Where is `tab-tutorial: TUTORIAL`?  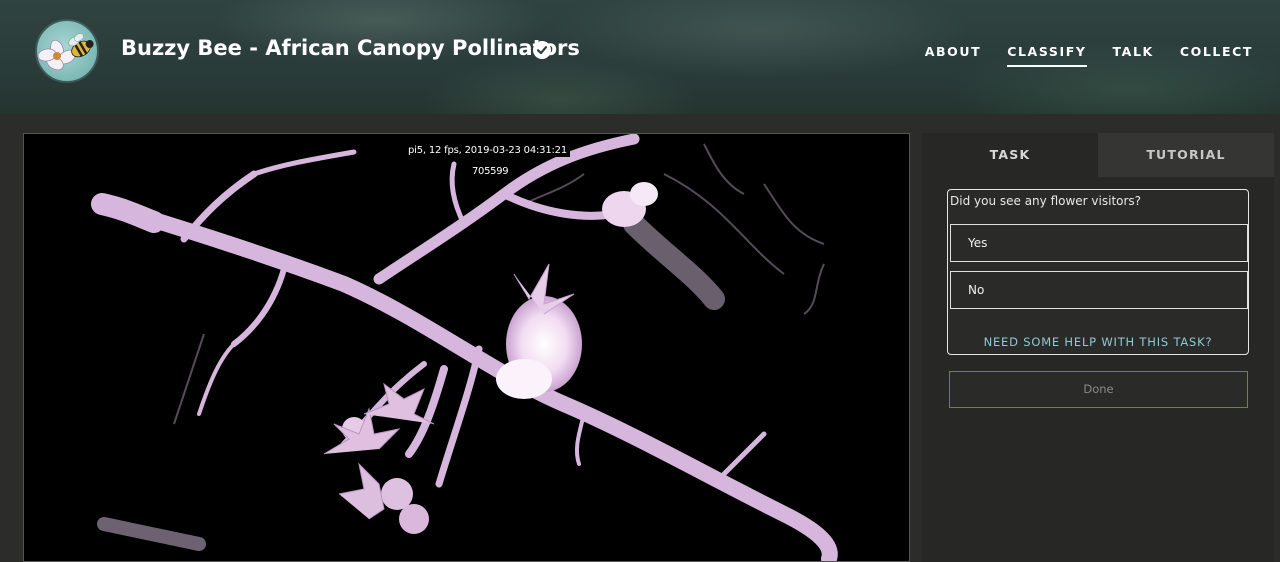 tab-tutorial: TUTORIAL is located at coordinates (1186, 155).